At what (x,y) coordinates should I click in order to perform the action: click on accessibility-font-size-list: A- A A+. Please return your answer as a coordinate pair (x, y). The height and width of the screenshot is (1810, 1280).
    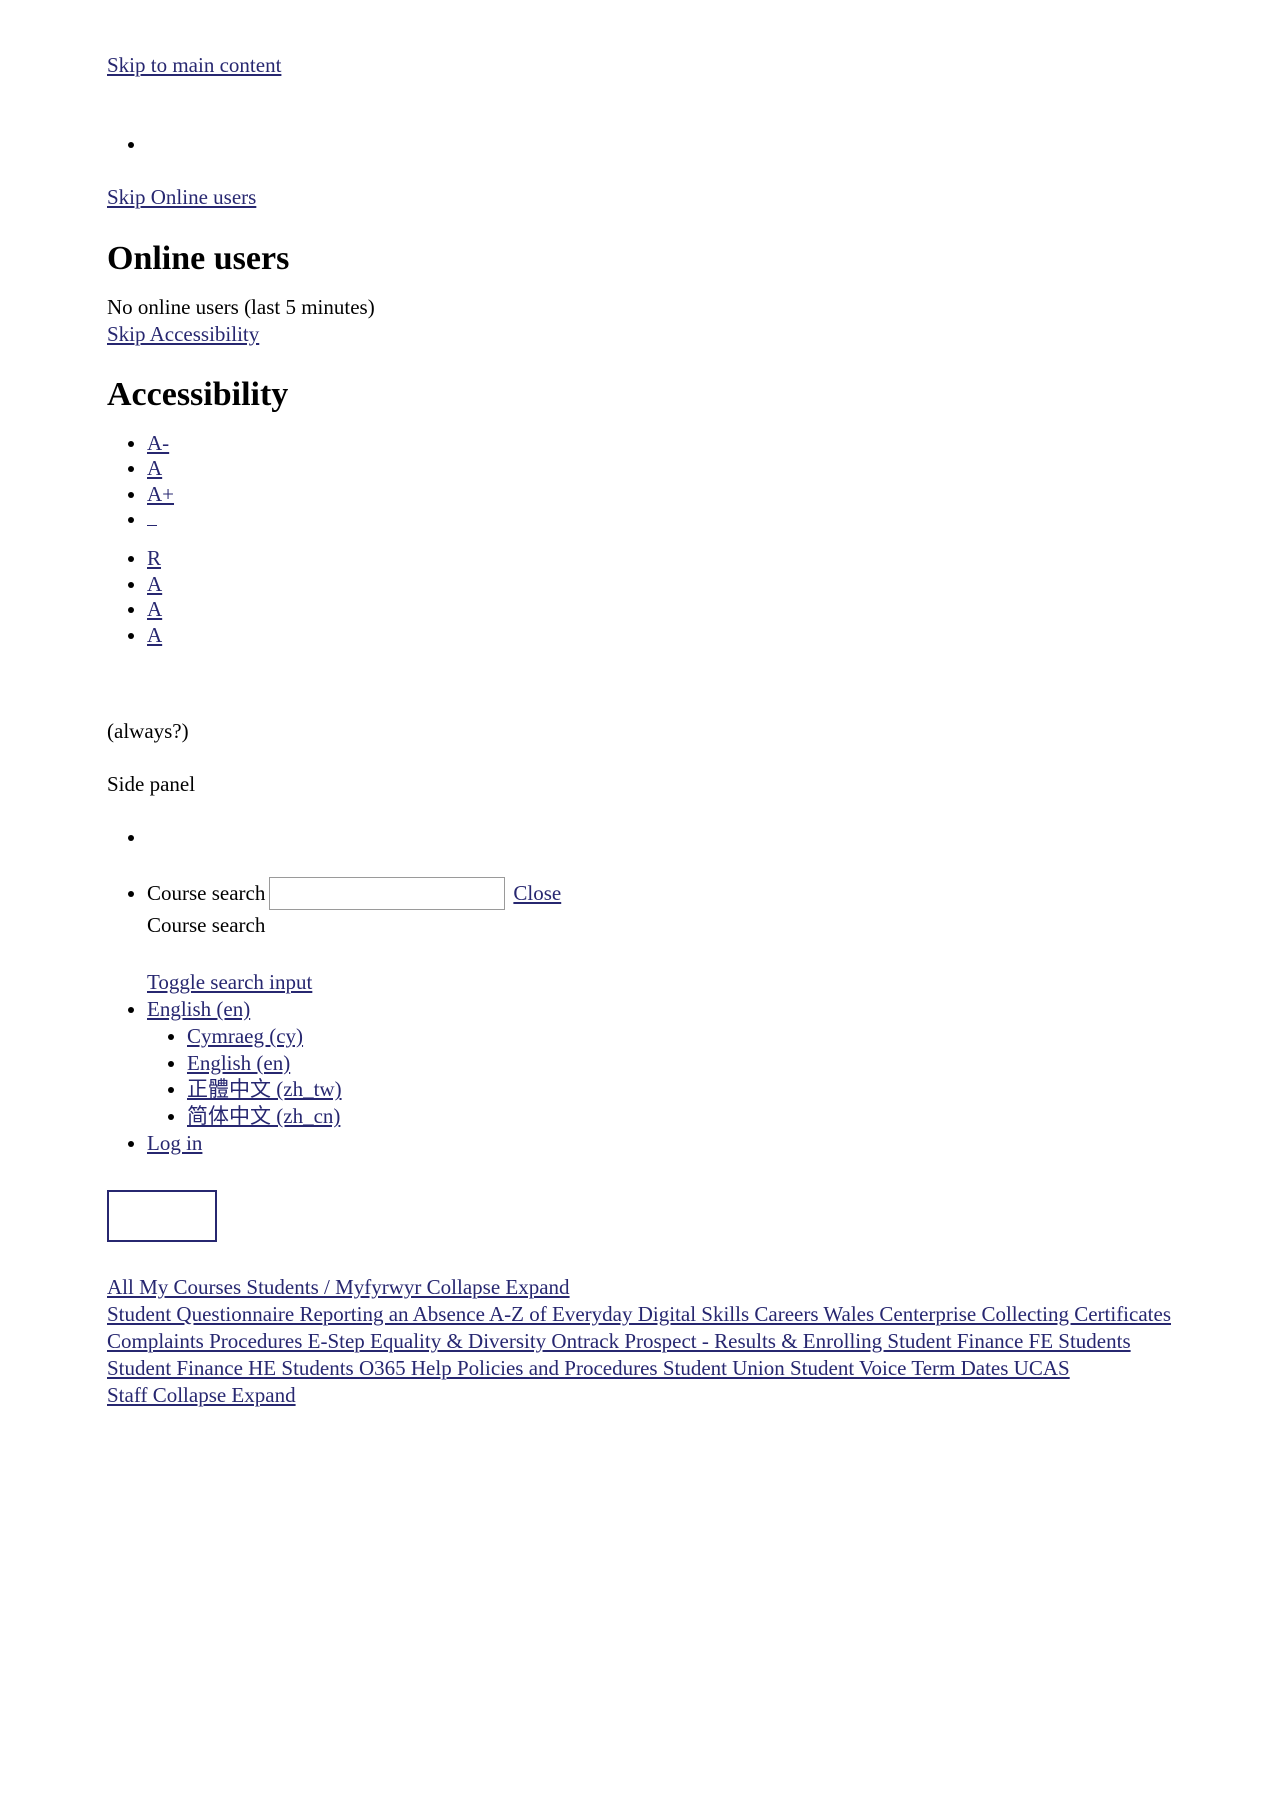
    Looking at the image, I should click on (693, 482).